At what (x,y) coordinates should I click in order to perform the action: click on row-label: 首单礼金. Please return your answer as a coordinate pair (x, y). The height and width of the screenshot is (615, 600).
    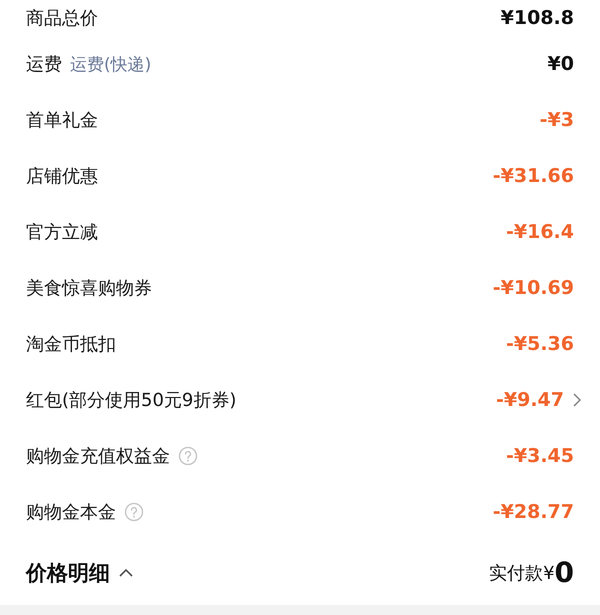
    Looking at the image, I should click on (62, 120).